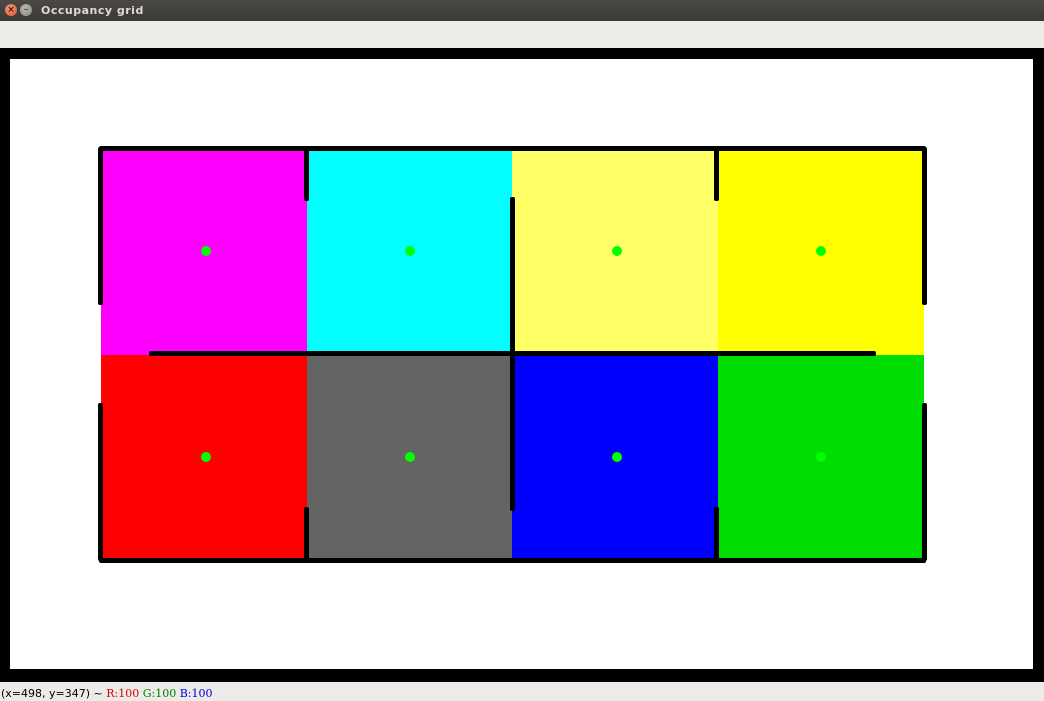 The width and height of the screenshot is (1044, 701). Describe the element at coordinates (26, 10) in the screenshot. I see `minimize-icon: –` at that location.